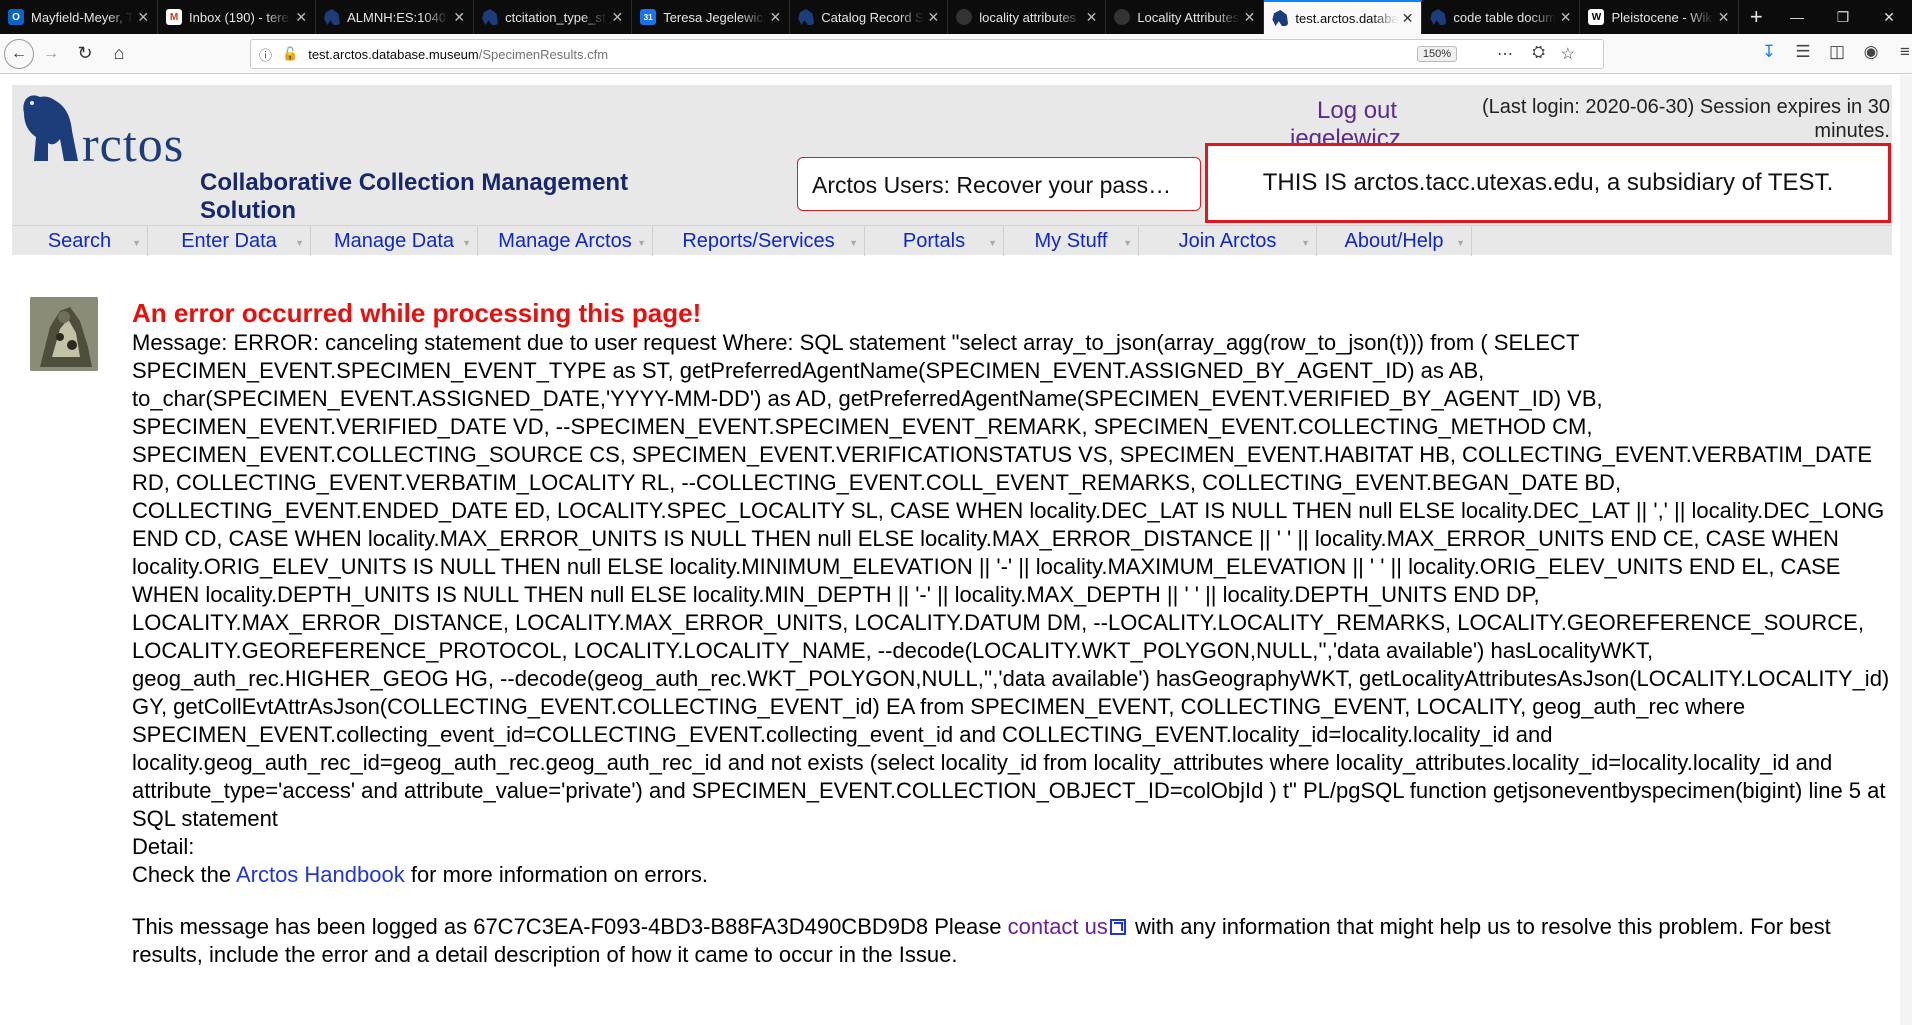  I want to click on menu-item-about-help: About/Help ▼, so click(1394, 241).